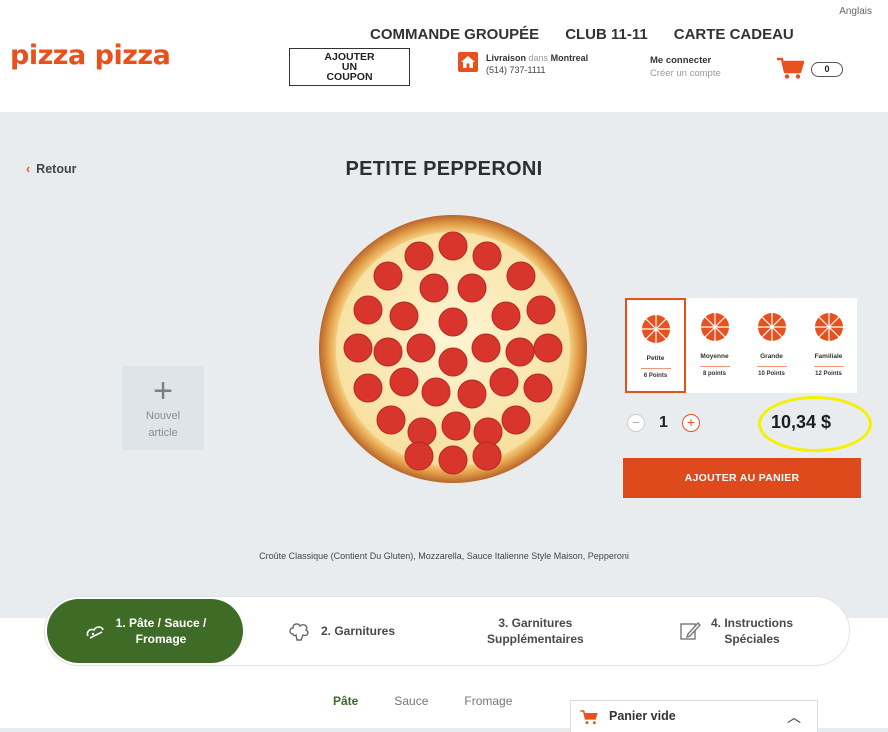  I want to click on login-link: Me connecter, so click(685, 60).